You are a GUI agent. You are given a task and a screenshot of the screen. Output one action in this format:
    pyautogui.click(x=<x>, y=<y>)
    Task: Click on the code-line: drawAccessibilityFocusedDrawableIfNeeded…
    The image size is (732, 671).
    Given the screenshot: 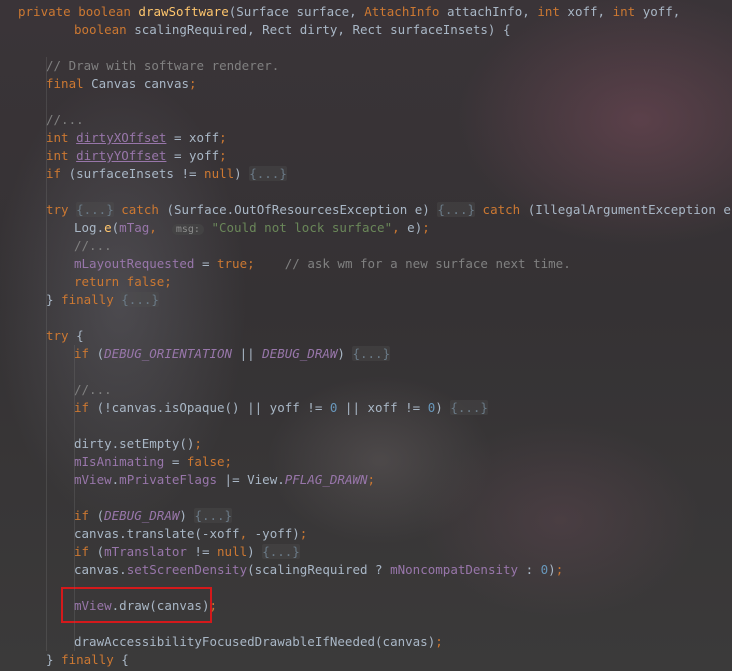 What is the action you would take?
    pyautogui.click(x=366, y=642)
    